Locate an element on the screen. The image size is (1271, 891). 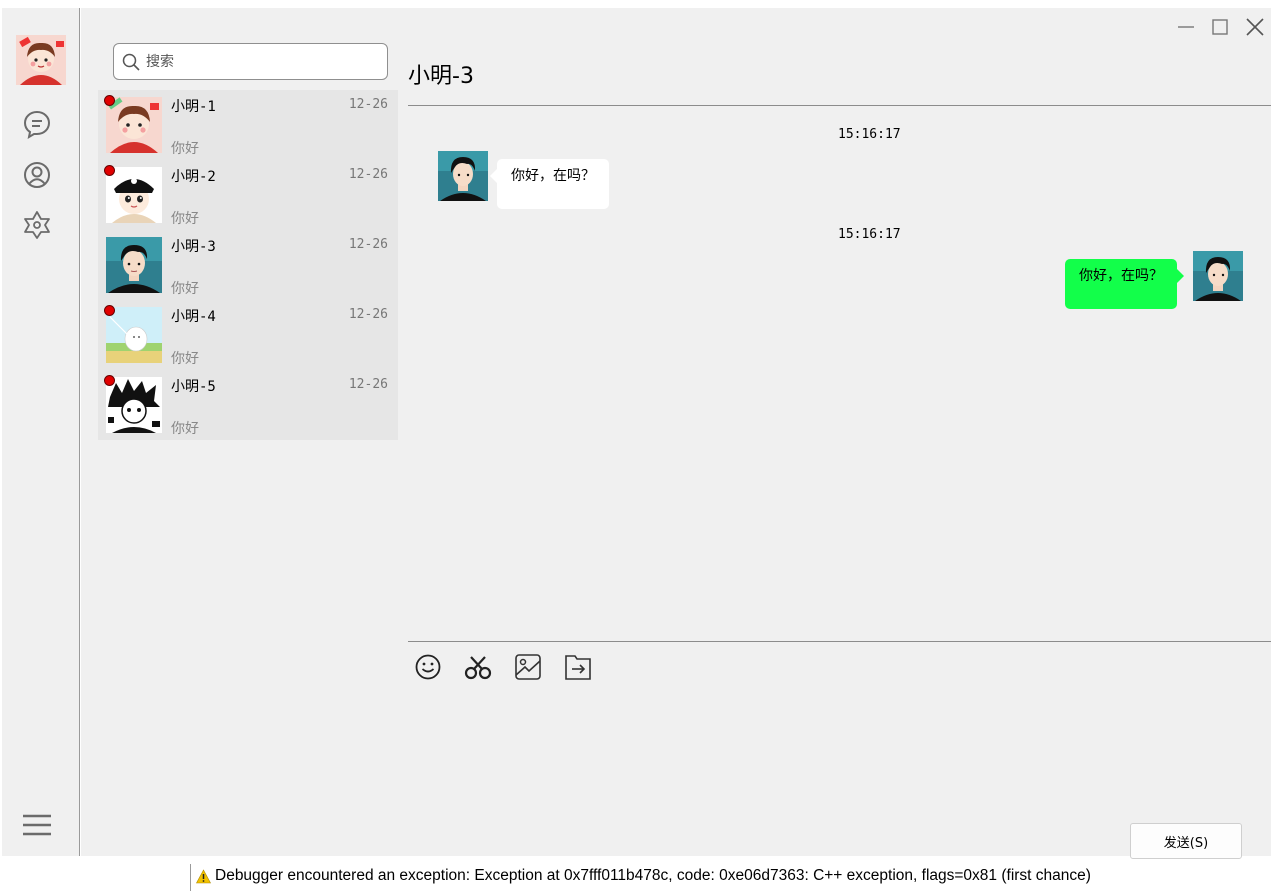
session-name: 小明-5 is located at coordinates (193, 387).